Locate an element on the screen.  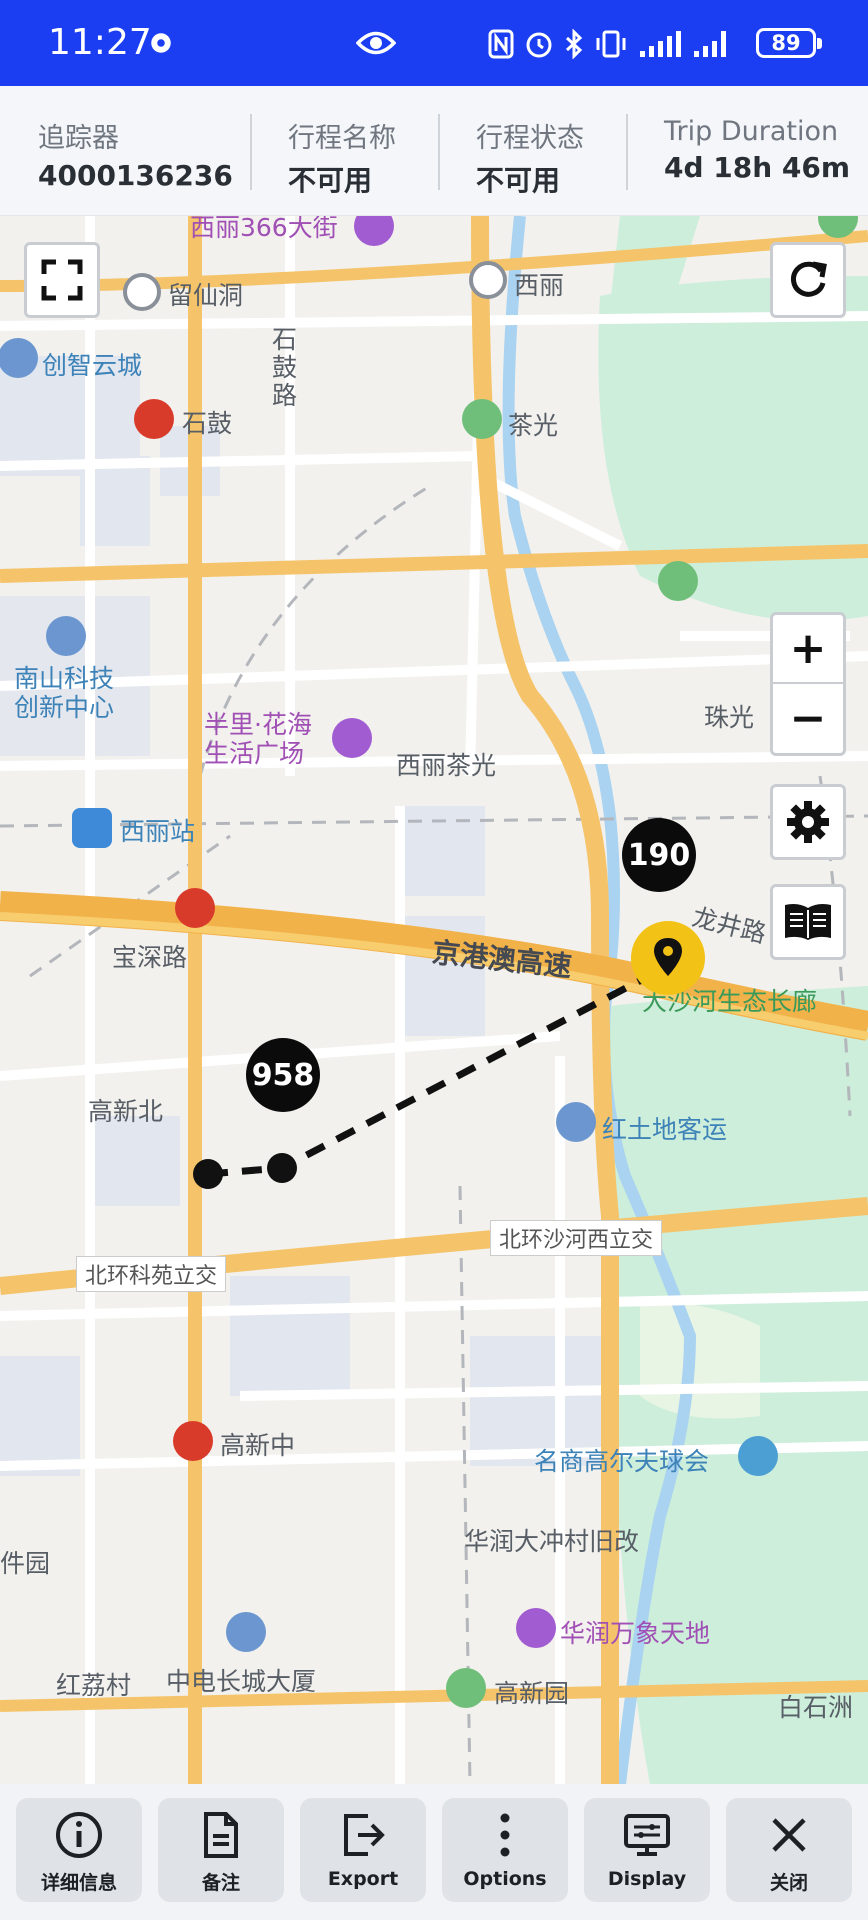
map-label-baishizhou: 白石洲 is located at coordinates (816, 1707).